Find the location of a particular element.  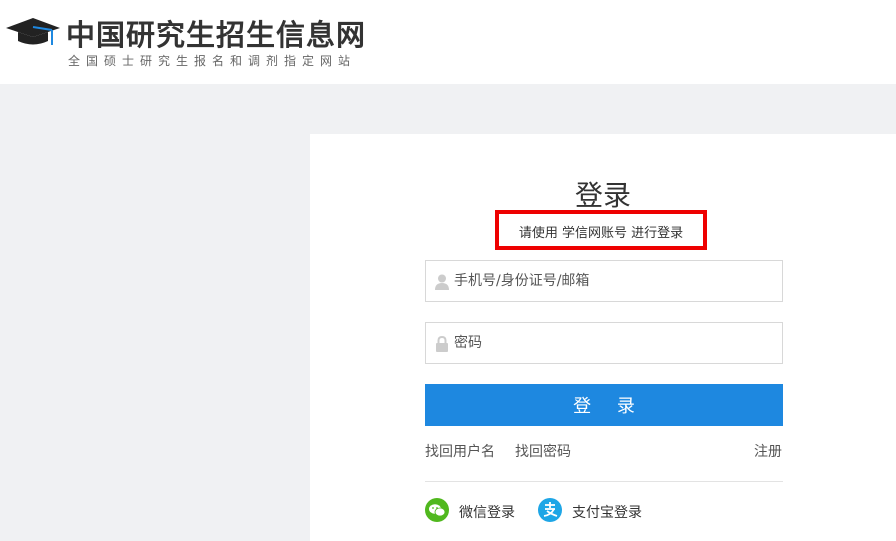

login-hint-highlight: 请使用 学信网账号 进行登录 is located at coordinates (601, 230).